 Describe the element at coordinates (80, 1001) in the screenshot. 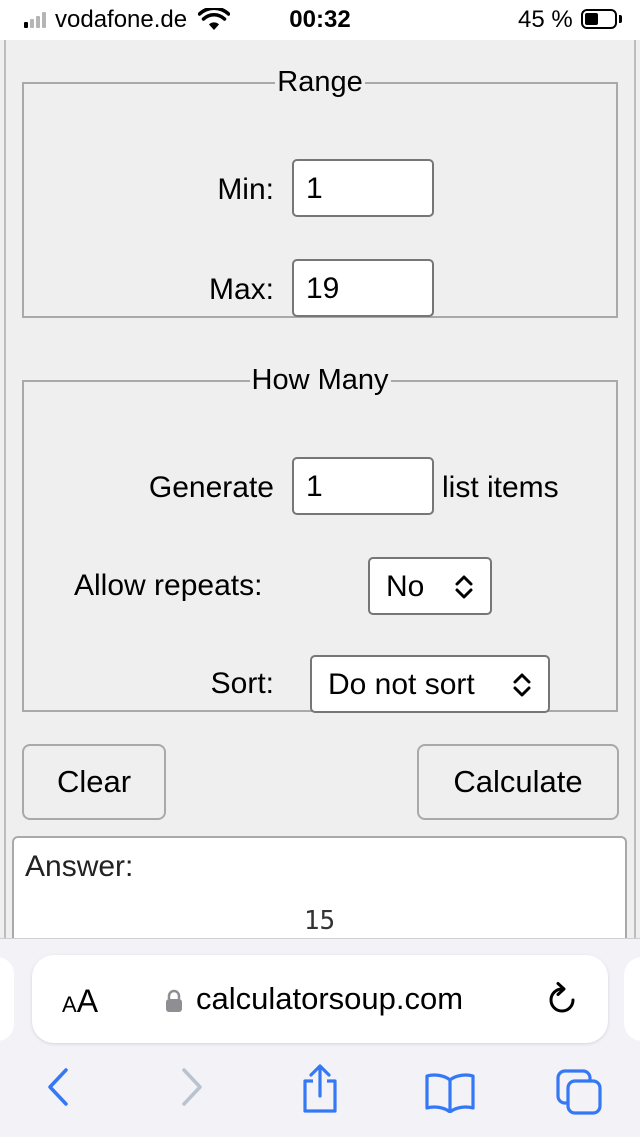

I see `text-size-button: AA` at that location.